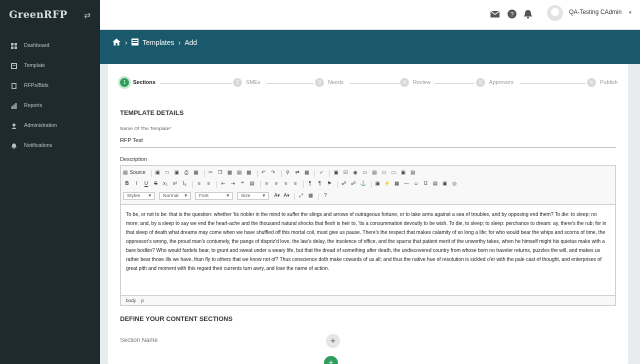 This screenshot has width=640, height=364. Describe the element at coordinates (355, 173) in the screenshot. I see `radio-icon: ◉` at that location.